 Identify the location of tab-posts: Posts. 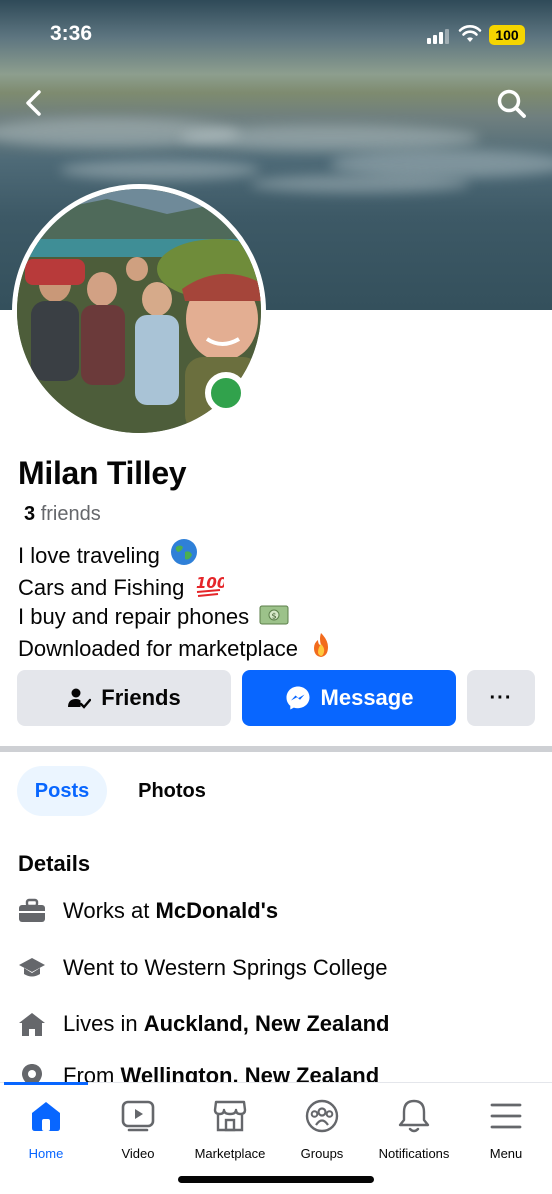
(62, 791).